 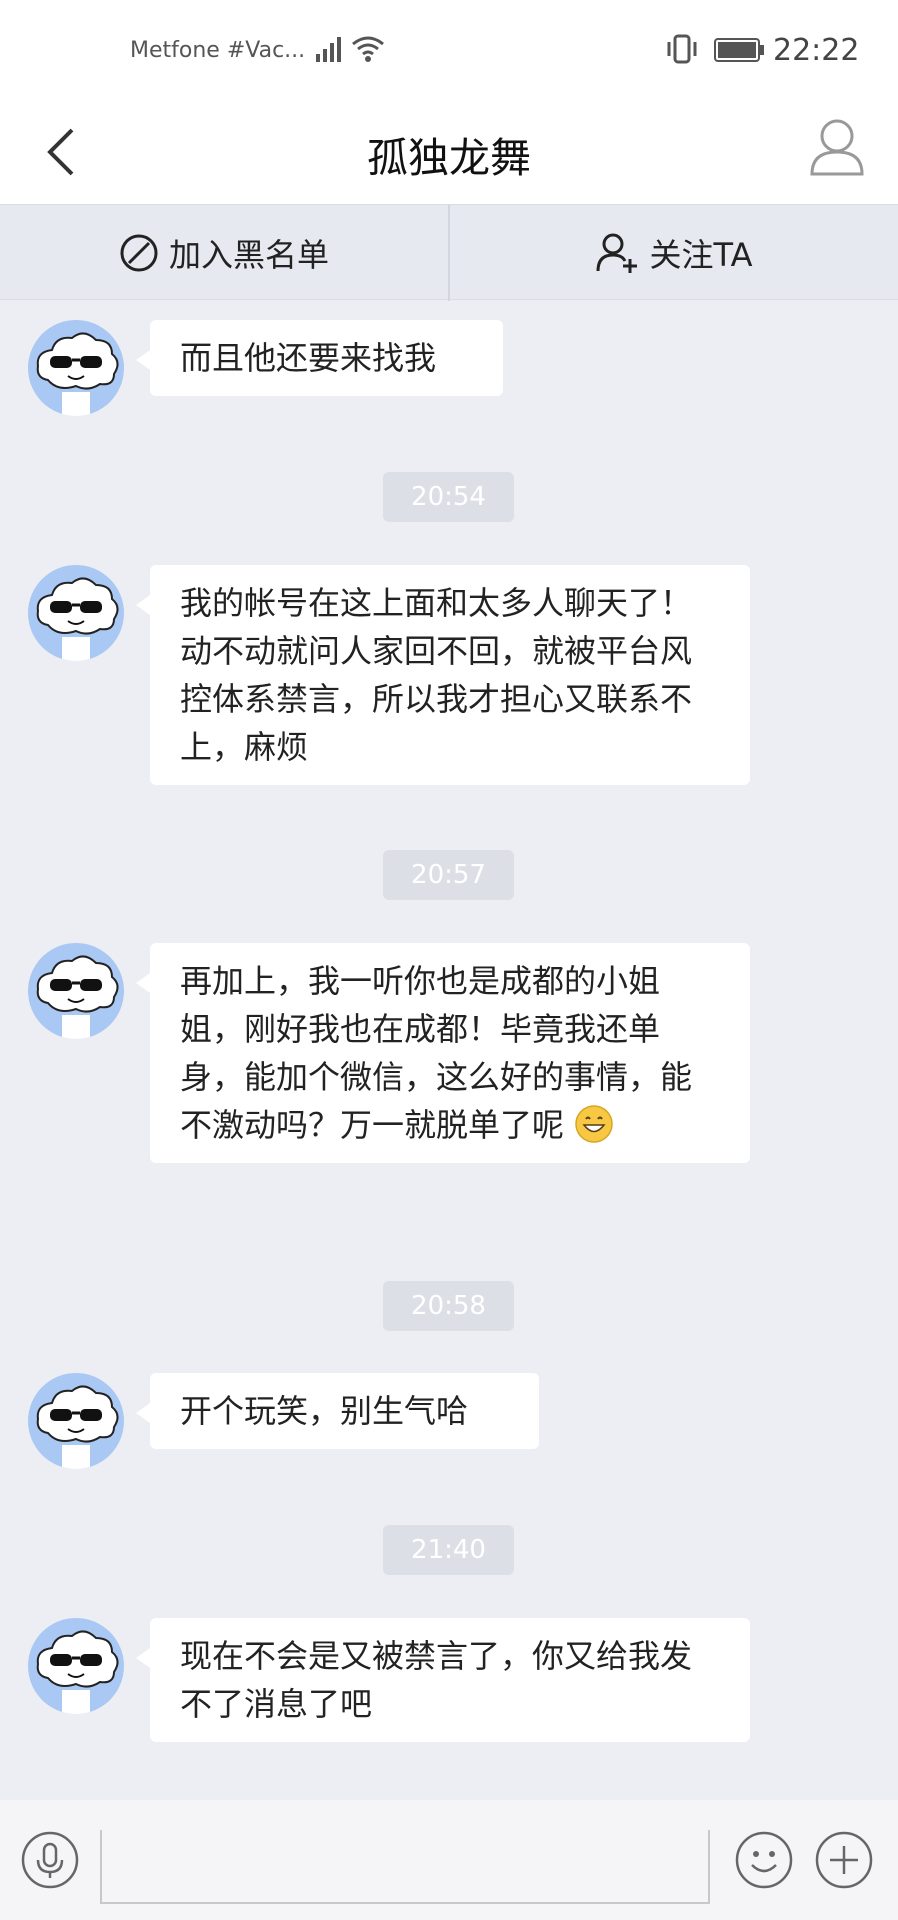 I want to click on follow-button: 关注TA, so click(x=674, y=253).